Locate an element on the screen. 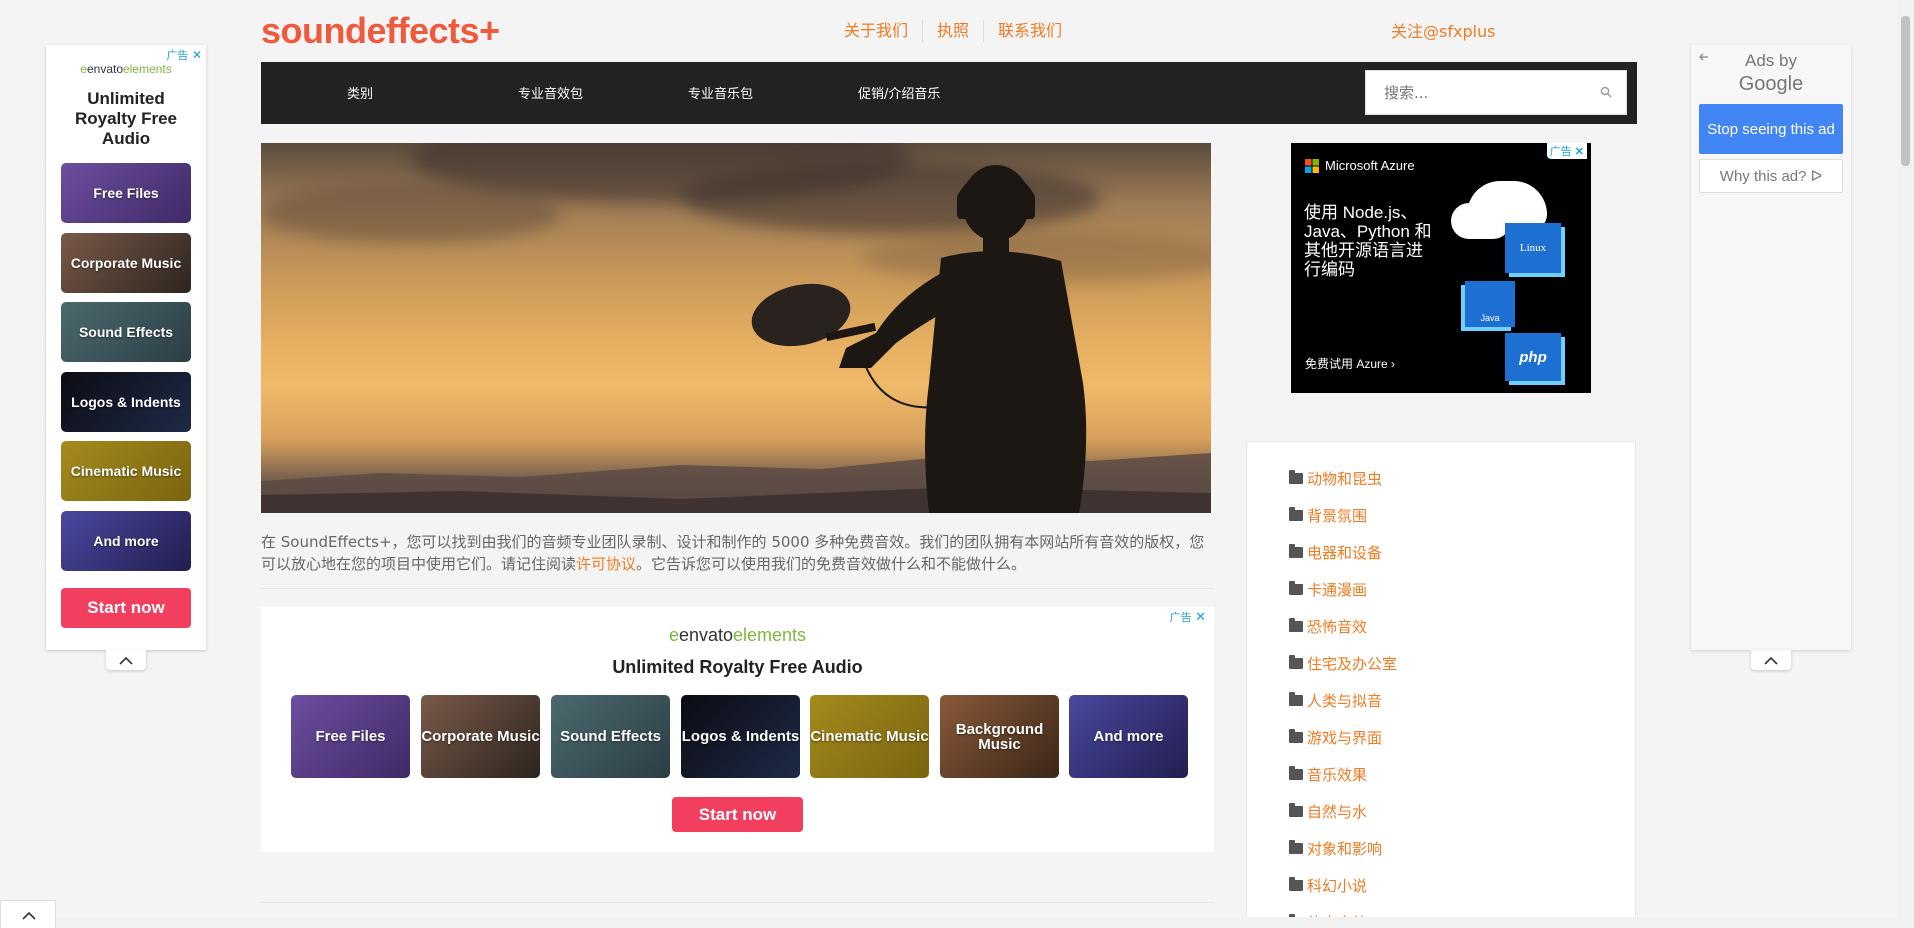  site-logo: soundeffects+ is located at coordinates (380, 31).